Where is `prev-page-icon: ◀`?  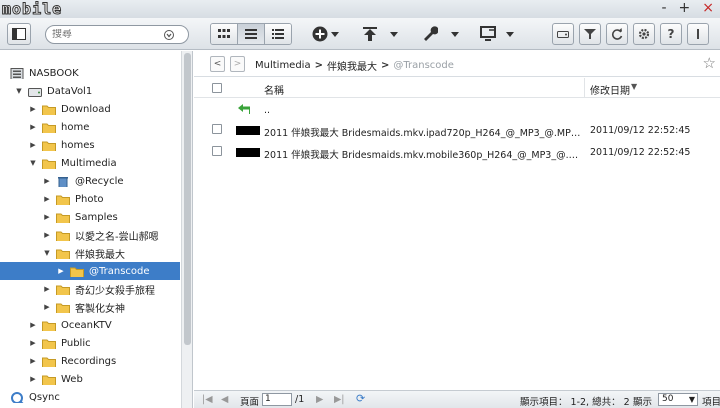
prev-page-icon: ◀ is located at coordinates (224, 399).